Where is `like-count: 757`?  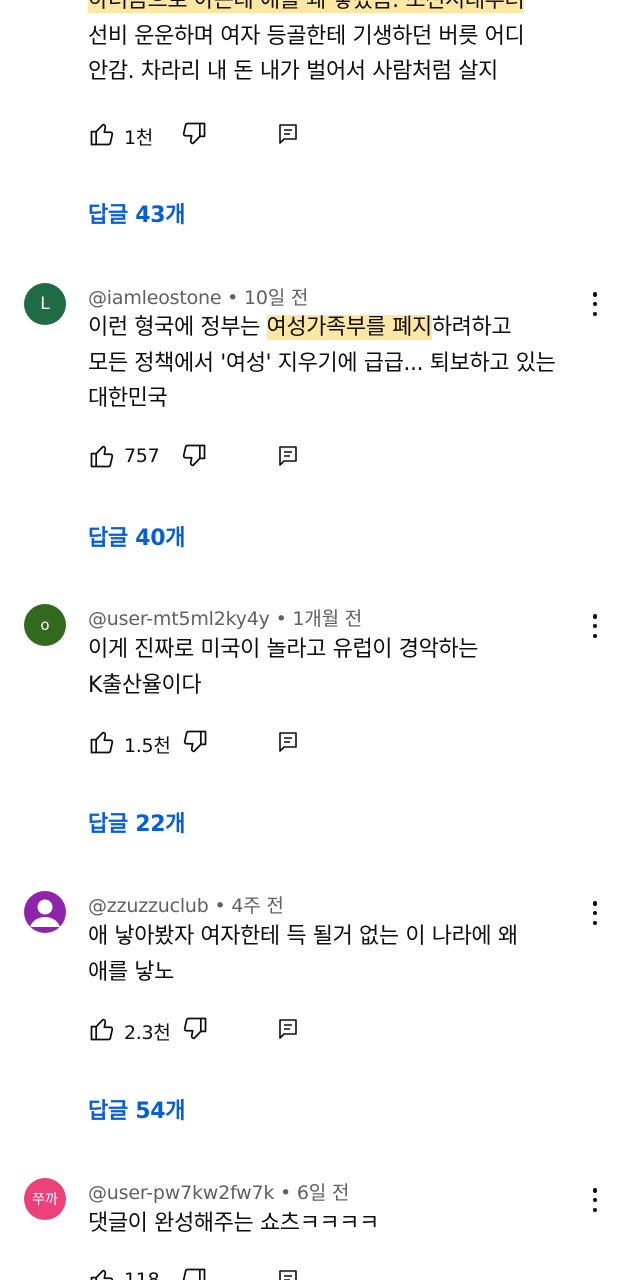
like-count: 757 is located at coordinates (142, 456).